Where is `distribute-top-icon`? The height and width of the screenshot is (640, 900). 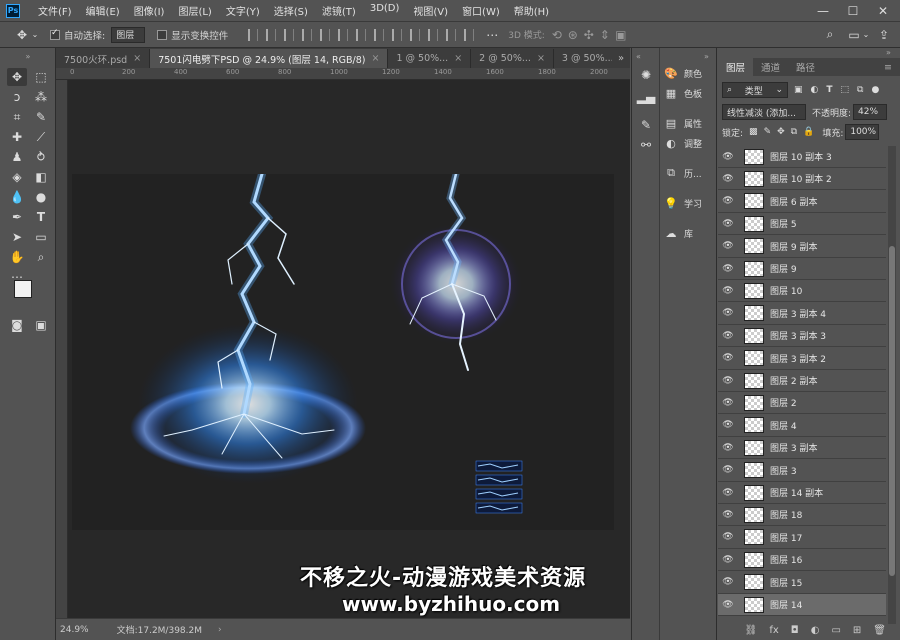 distribute-top-icon is located at coordinates (361, 34).